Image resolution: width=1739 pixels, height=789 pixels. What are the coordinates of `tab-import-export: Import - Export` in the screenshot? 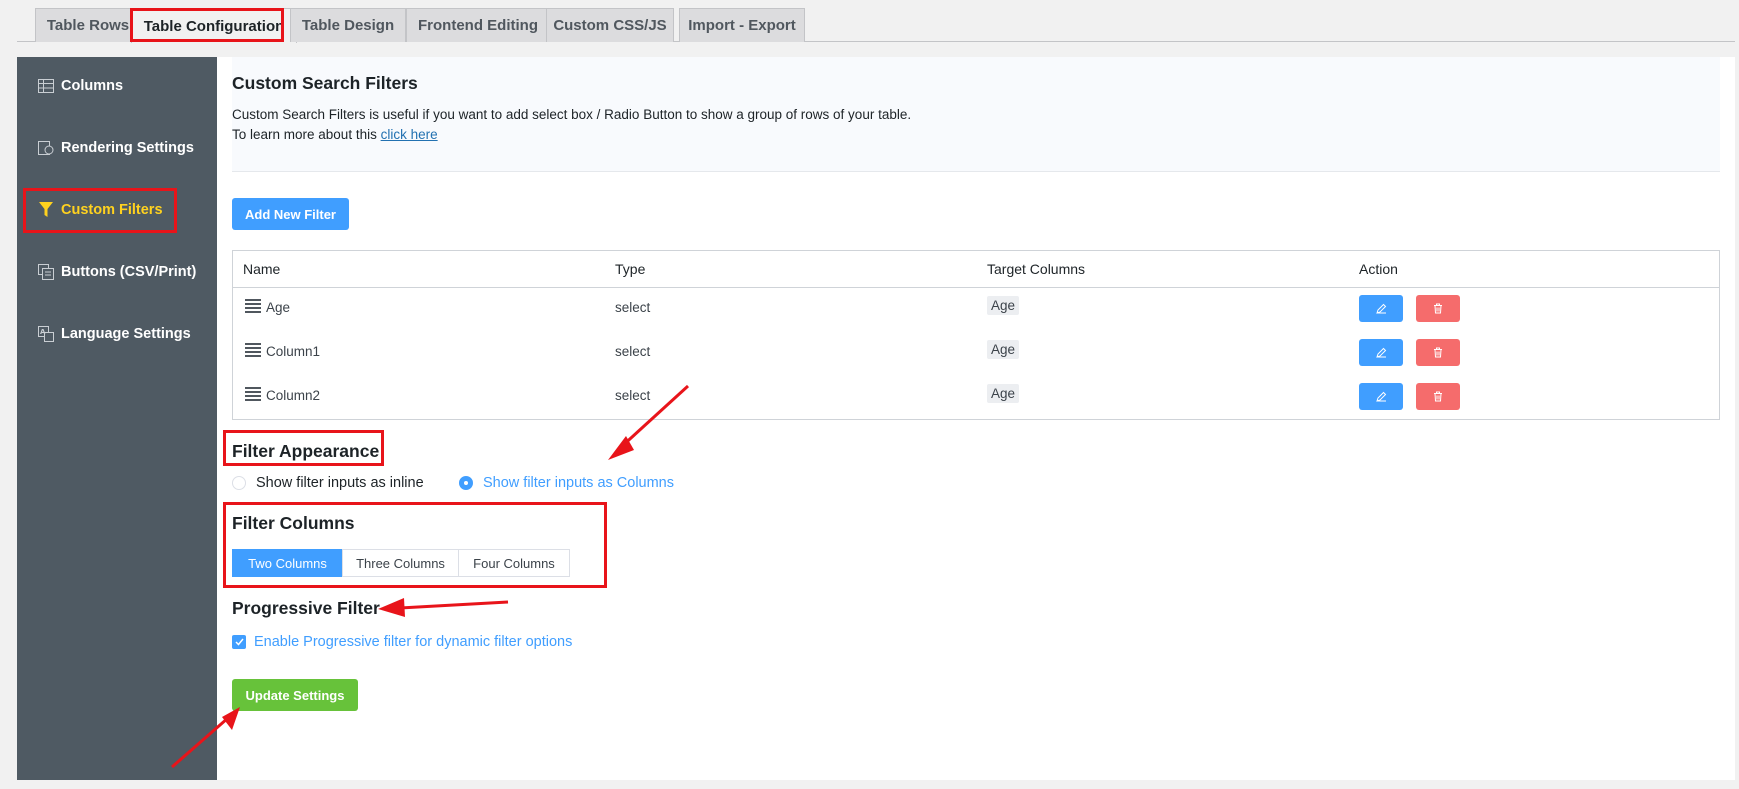 It's located at (742, 25).